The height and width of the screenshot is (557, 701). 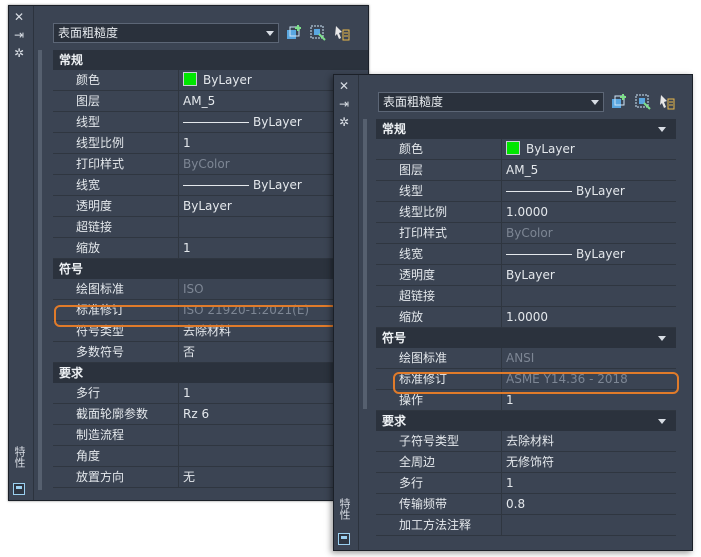 What do you see at coordinates (210, 331) in the screenshot?
I see `property-row-symbol-type: 符号类型 去除材料` at bounding box center [210, 331].